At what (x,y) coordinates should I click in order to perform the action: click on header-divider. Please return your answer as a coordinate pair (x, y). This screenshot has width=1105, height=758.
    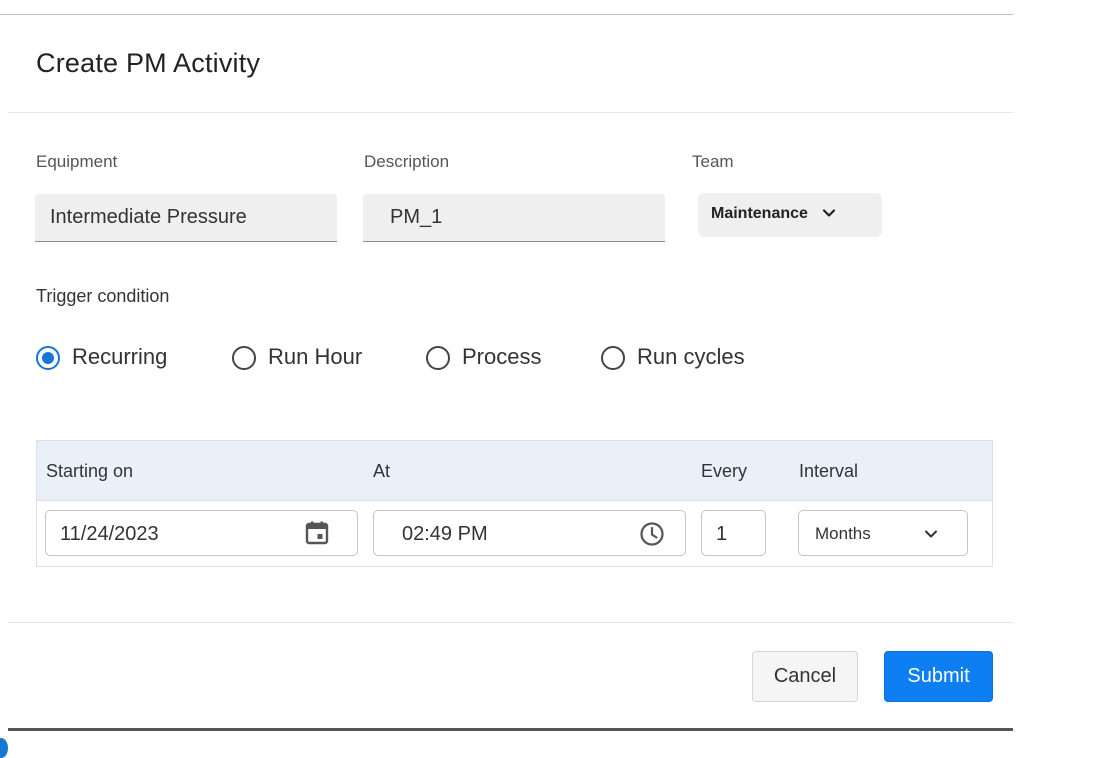
    Looking at the image, I should click on (510, 112).